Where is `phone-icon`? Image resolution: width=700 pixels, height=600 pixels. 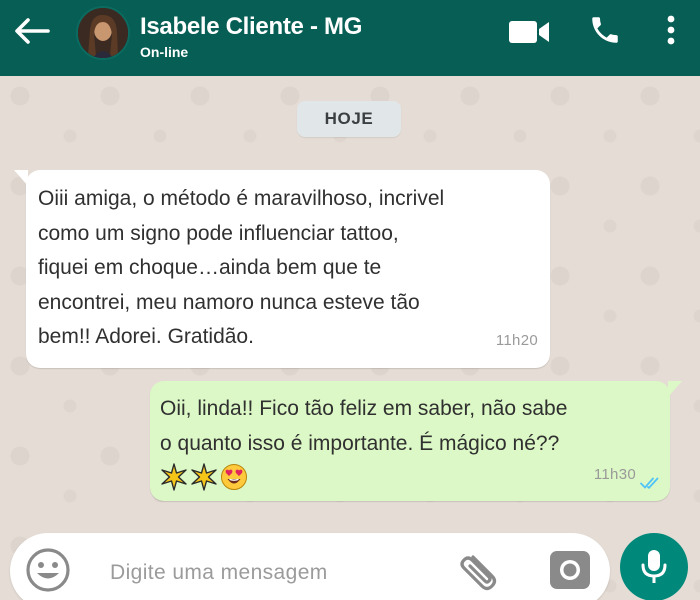 phone-icon is located at coordinates (605, 30).